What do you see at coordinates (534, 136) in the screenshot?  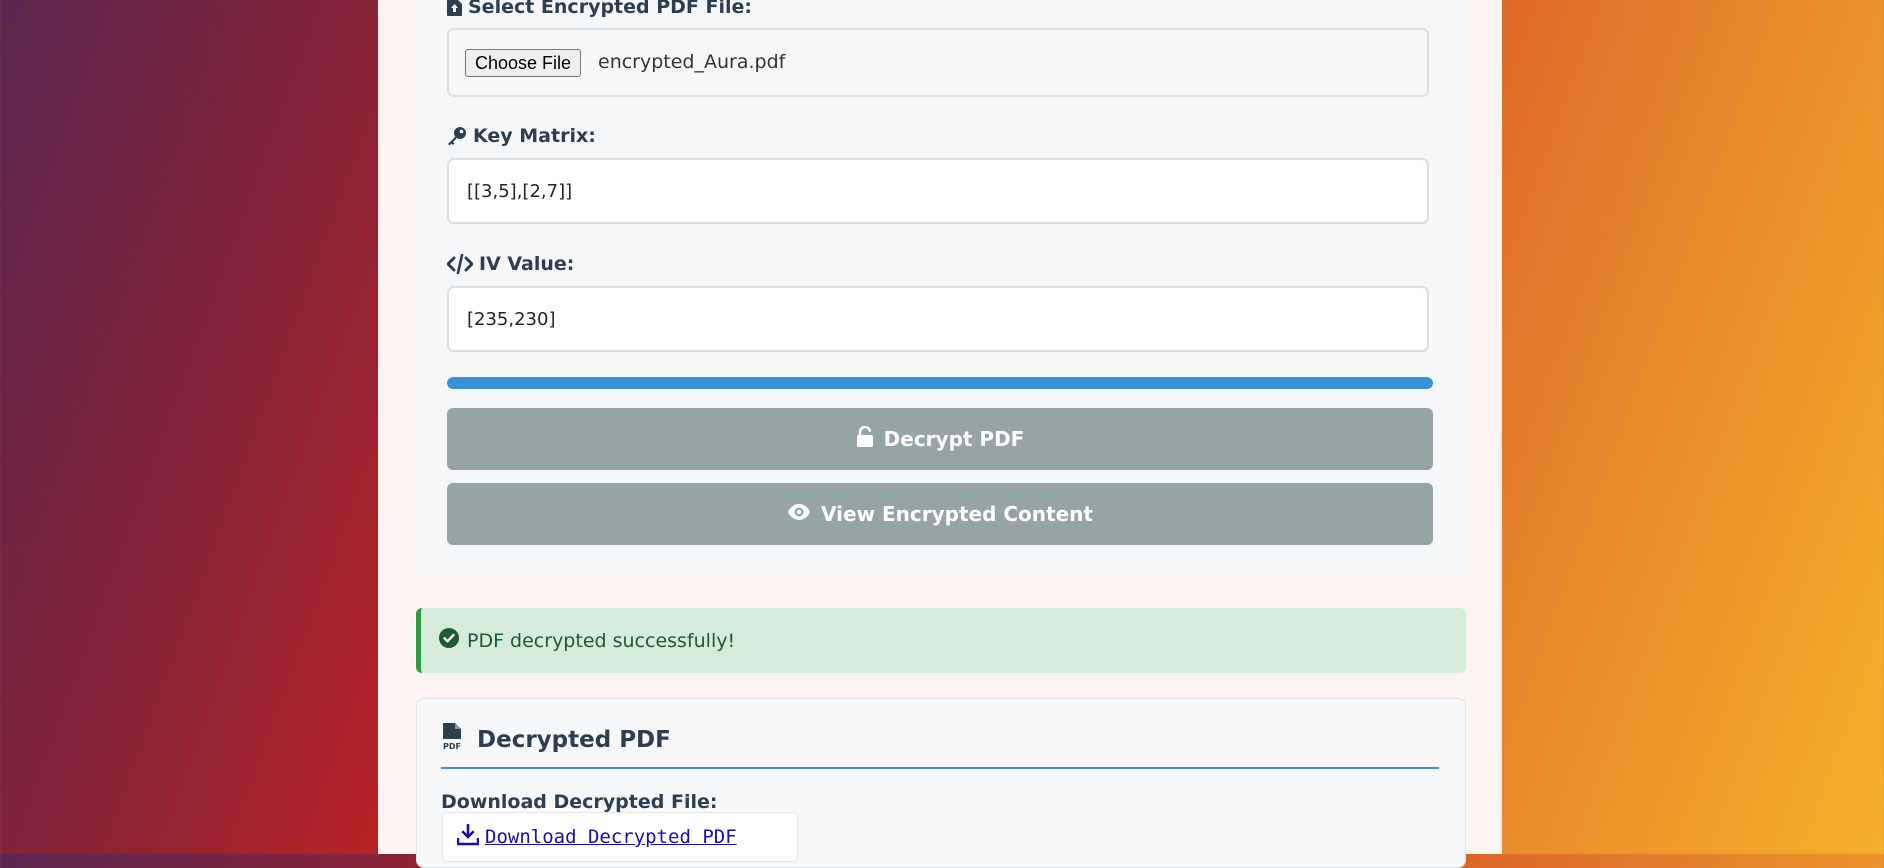 I see `key-field-label-text: Key Matrix:` at bounding box center [534, 136].